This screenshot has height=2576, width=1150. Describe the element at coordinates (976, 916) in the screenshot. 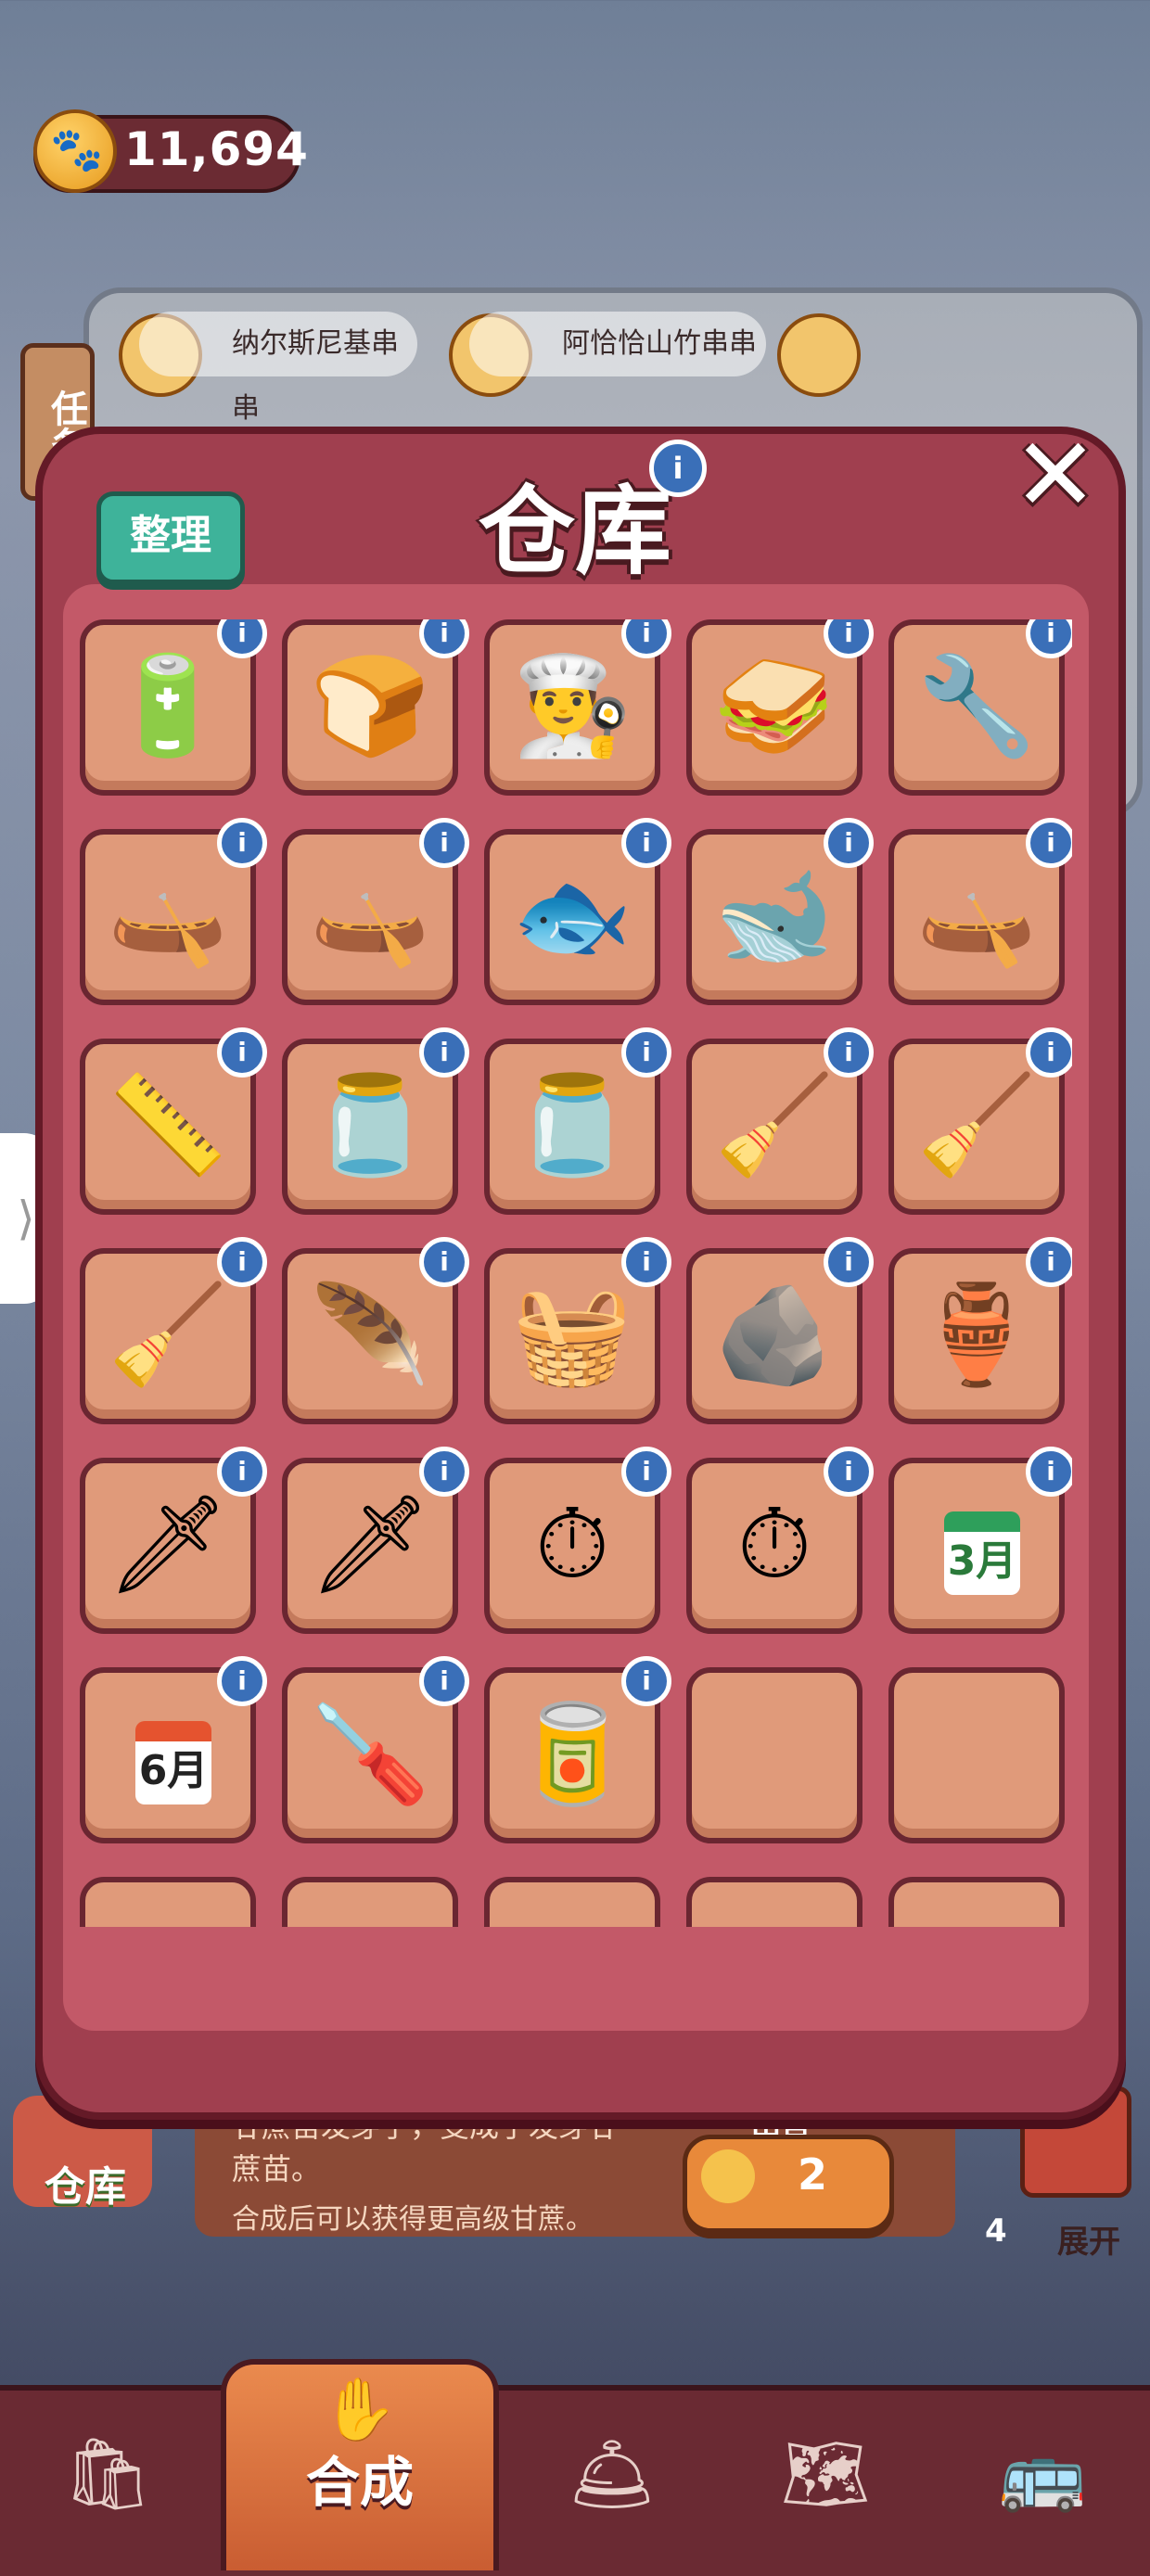

I see `wooden-boat-icon: 🛶` at that location.